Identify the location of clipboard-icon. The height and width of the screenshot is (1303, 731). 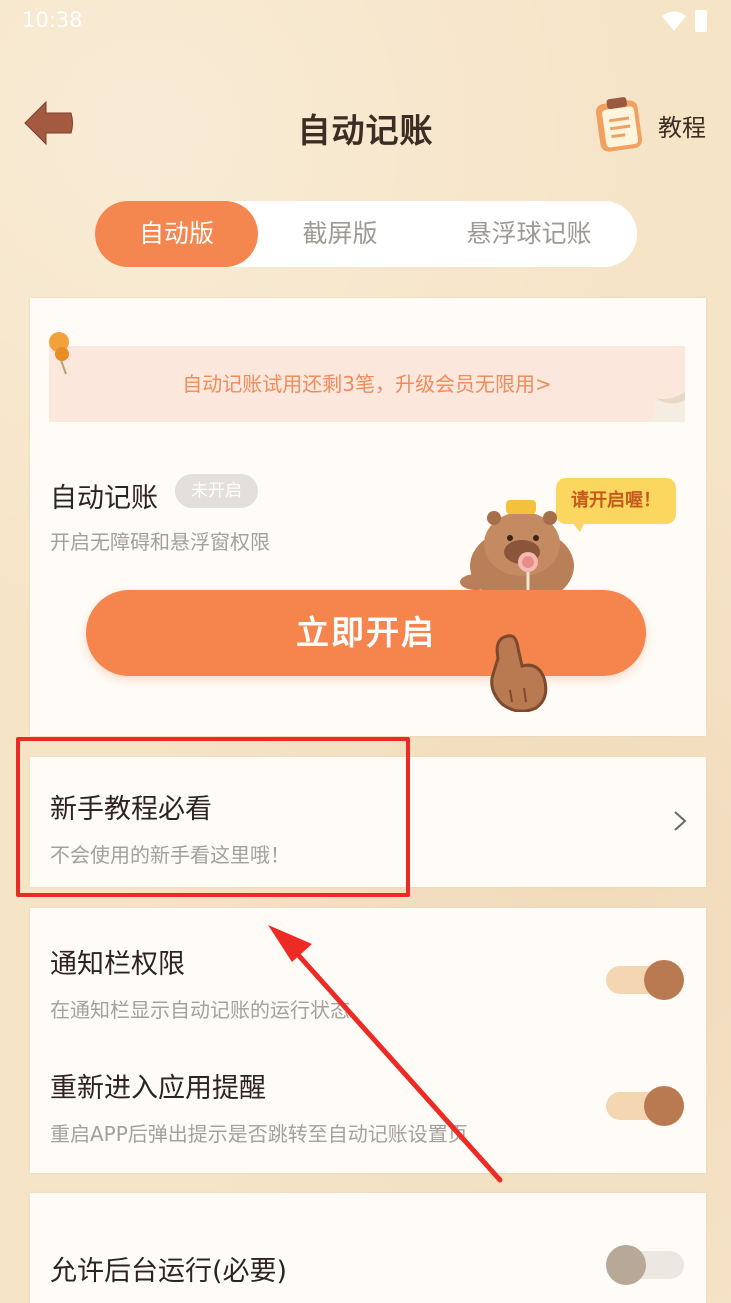
(619, 124).